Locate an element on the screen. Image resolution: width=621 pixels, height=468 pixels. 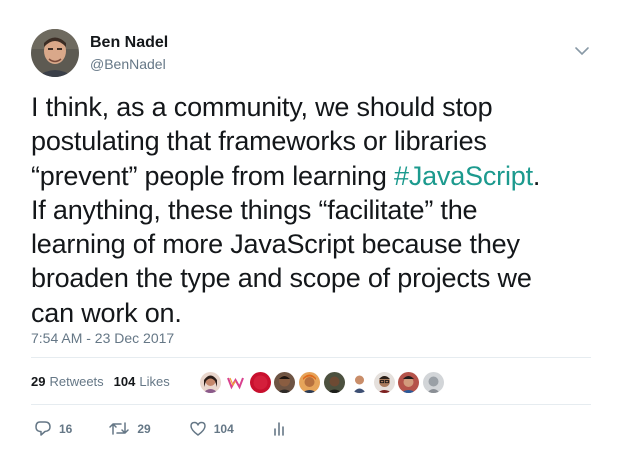
analytics-icon is located at coordinates (279, 428).